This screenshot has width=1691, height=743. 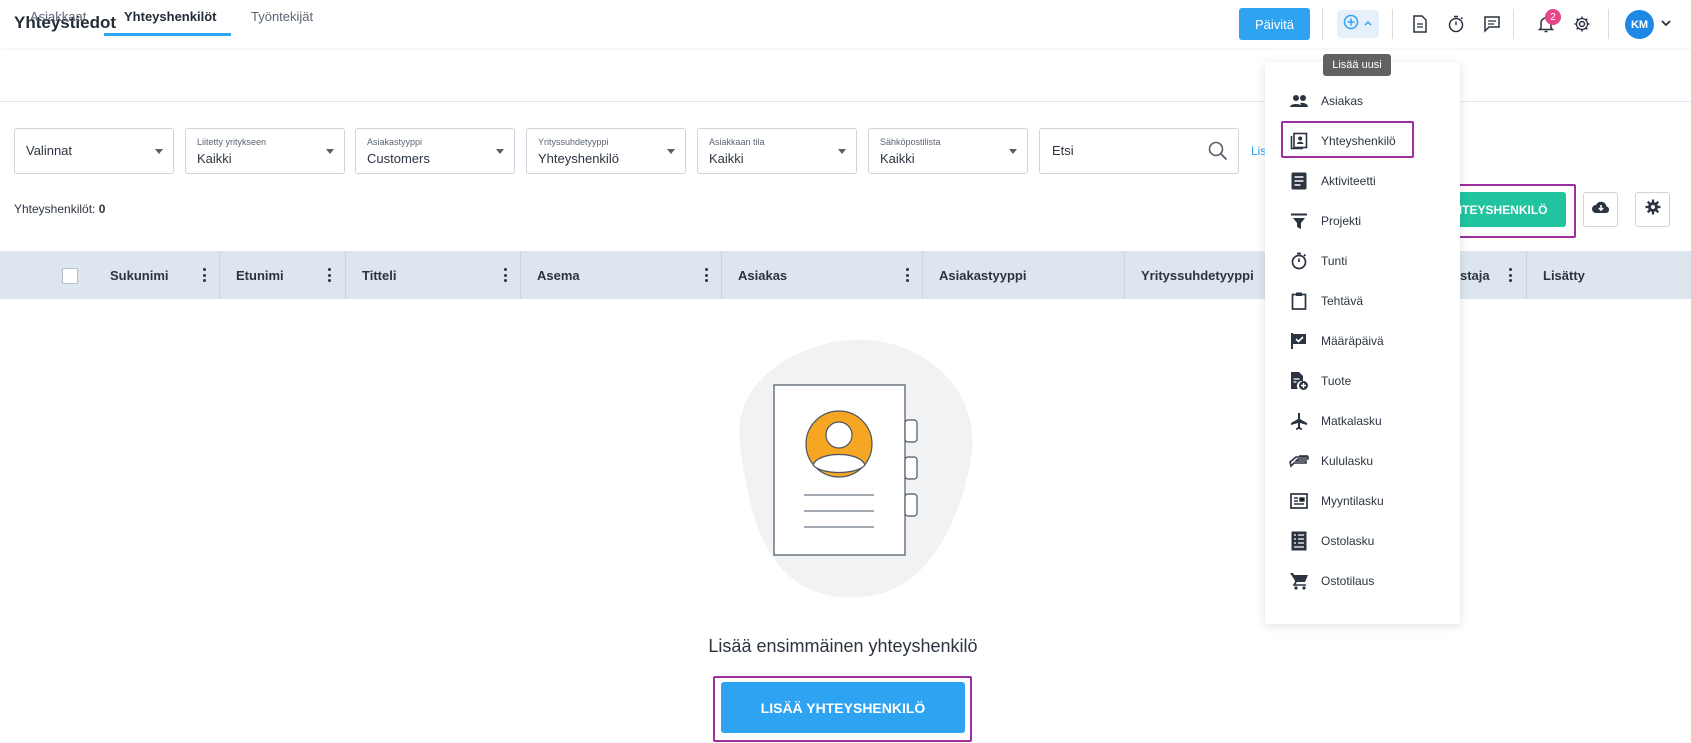 I want to click on select-all-checkbox, so click(x=70, y=276).